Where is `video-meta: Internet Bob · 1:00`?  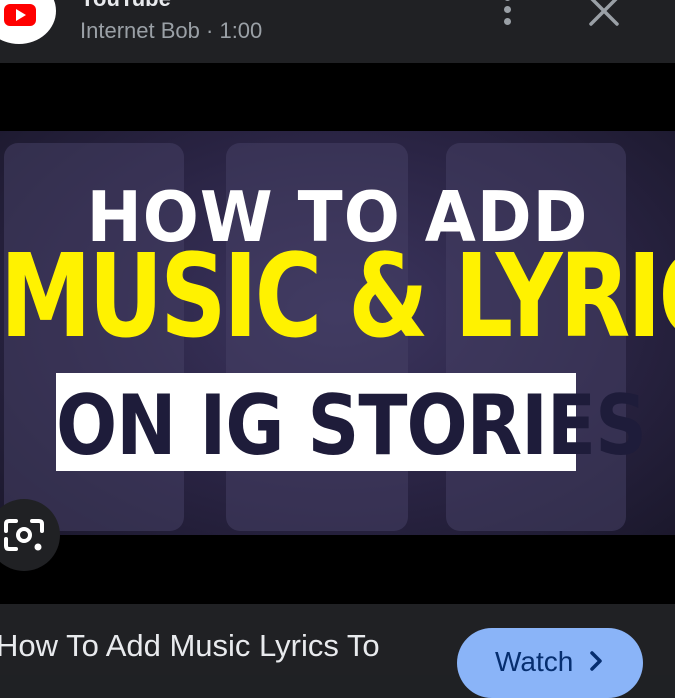 video-meta: Internet Bob · 1:00 is located at coordinates (171, 31).